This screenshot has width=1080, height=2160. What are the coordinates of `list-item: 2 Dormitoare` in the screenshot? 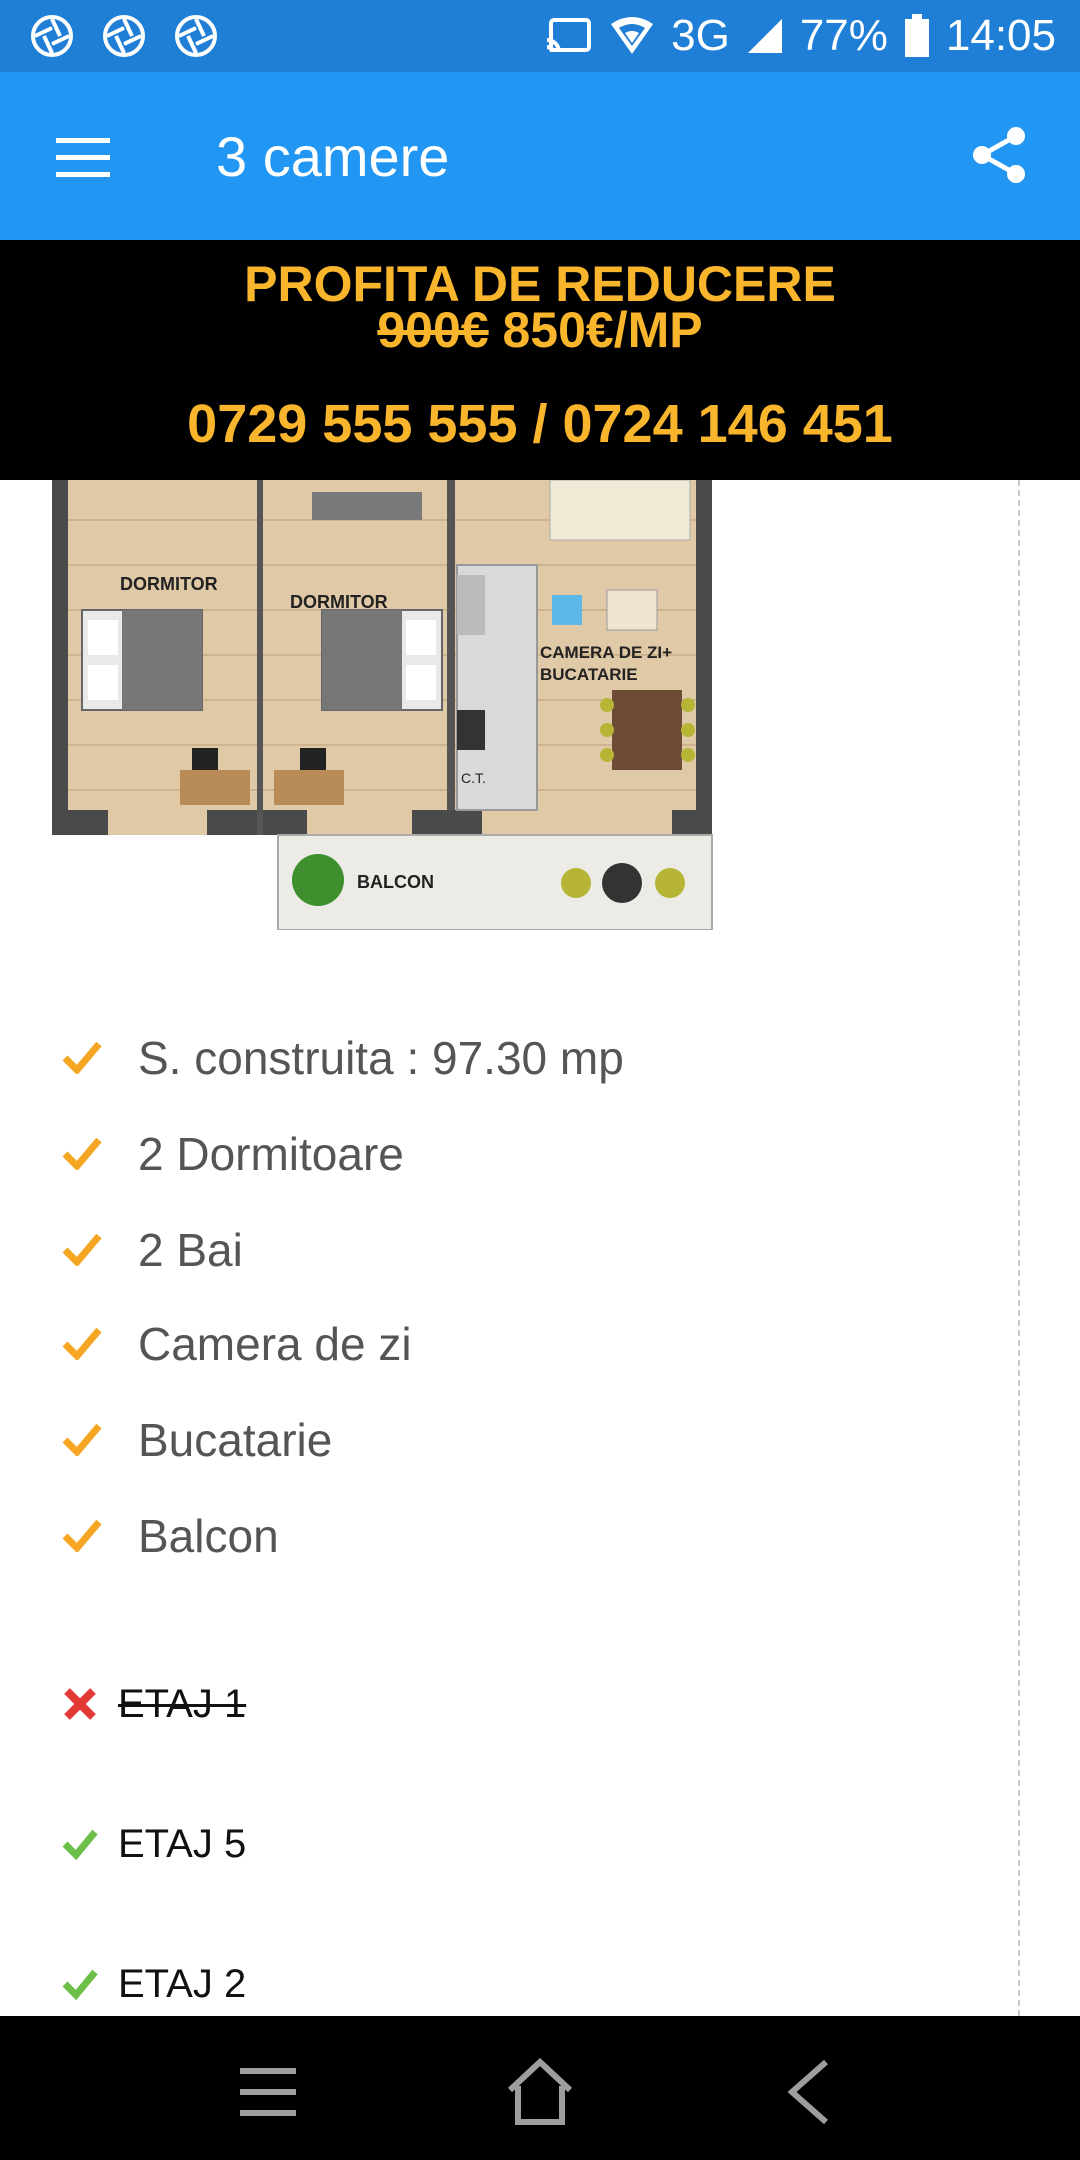 It's located at (500, 1154).